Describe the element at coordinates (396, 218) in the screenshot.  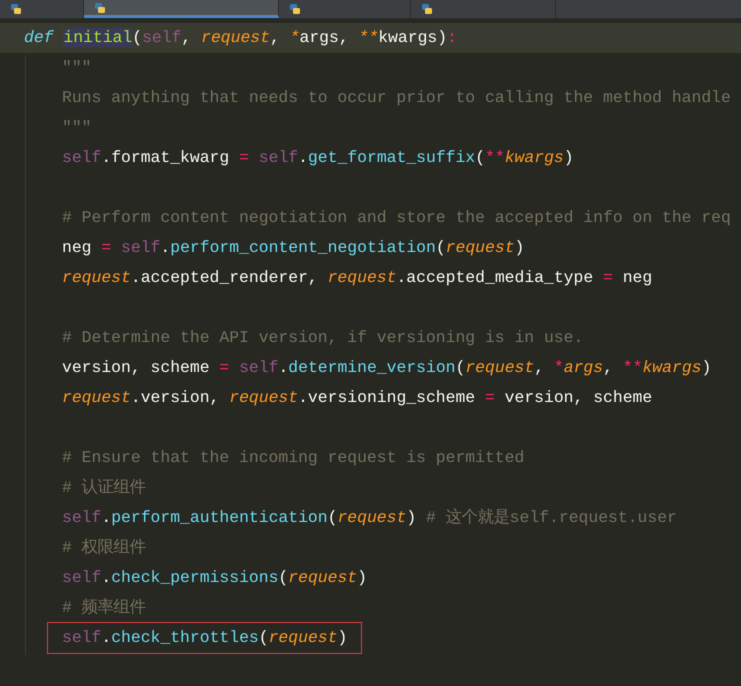
I see `code-line: # Perform content negotiation and store the accepted info on the req` at that location.